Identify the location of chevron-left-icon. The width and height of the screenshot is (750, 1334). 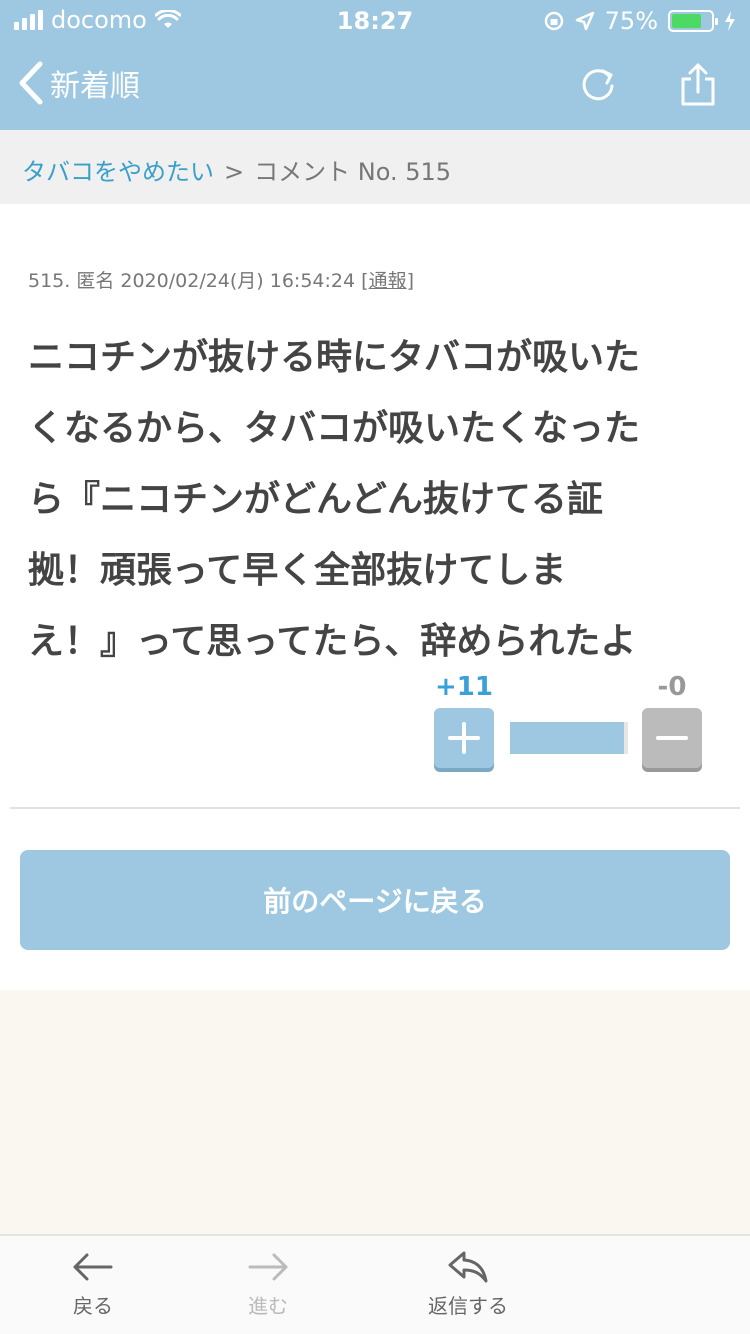
(31, 83).